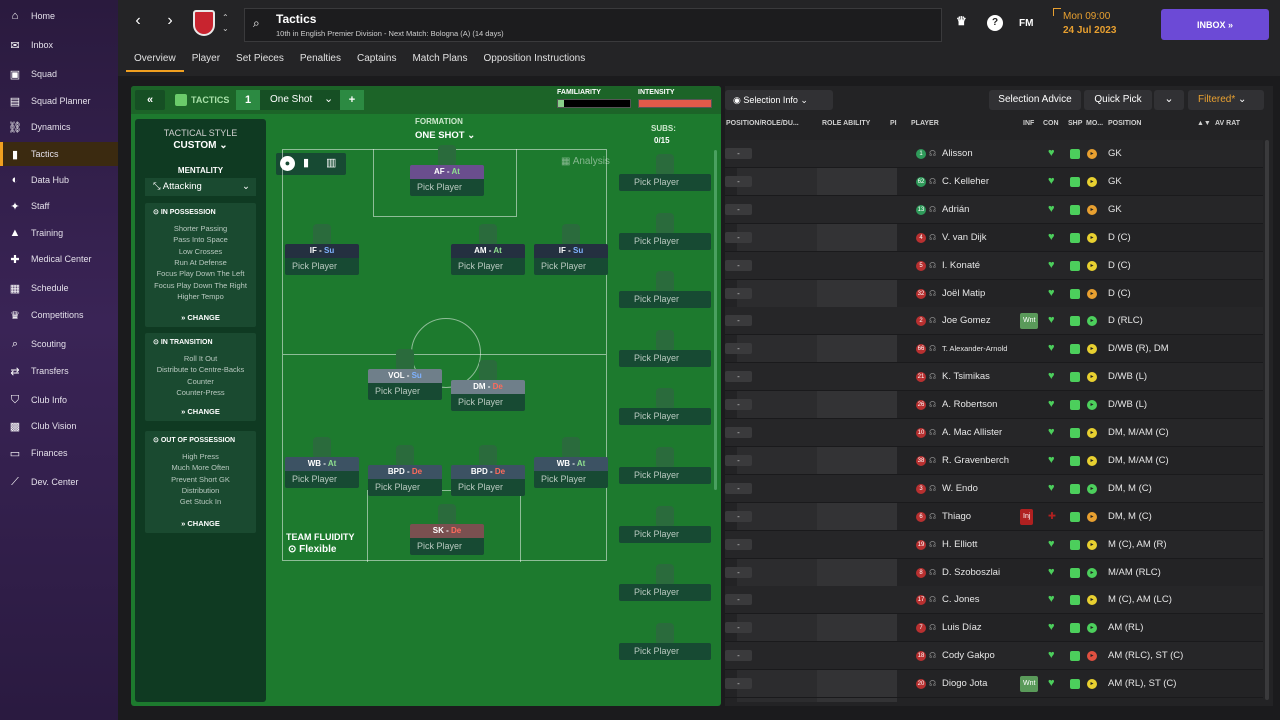 The width and height of the screenshot is (1280, 720). I want to click on position-slot: VOL - Su Pick Player, so click(405, 386).